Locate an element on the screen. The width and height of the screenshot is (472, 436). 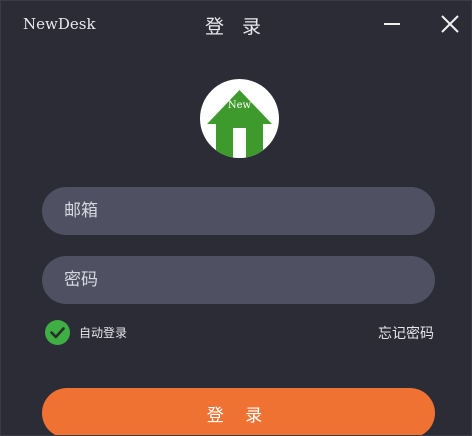
minimize-icon is located at coordinates (392, 24).